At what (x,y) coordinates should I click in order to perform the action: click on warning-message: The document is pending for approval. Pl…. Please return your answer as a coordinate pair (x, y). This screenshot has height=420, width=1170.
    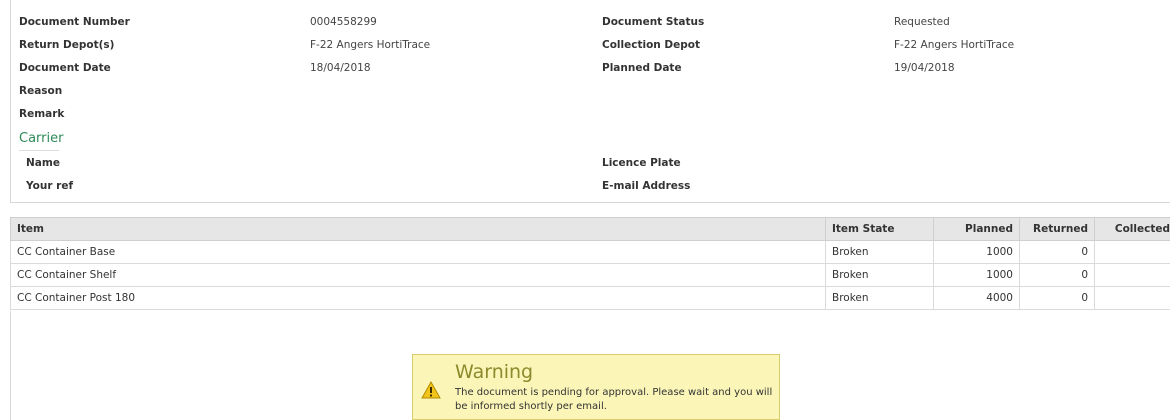
    Looking at the image, I should click on (614, 399).